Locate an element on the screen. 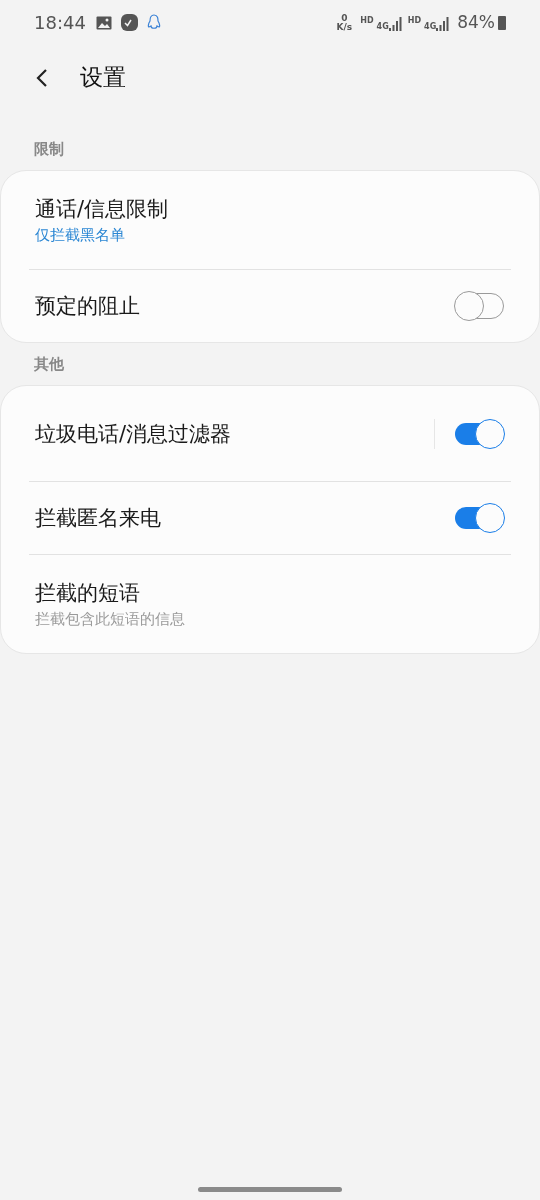 The image size is (540, 1200). settings-row: 通话/信息限制 仅拦截黑名单 is located at coordinates (270, 220).